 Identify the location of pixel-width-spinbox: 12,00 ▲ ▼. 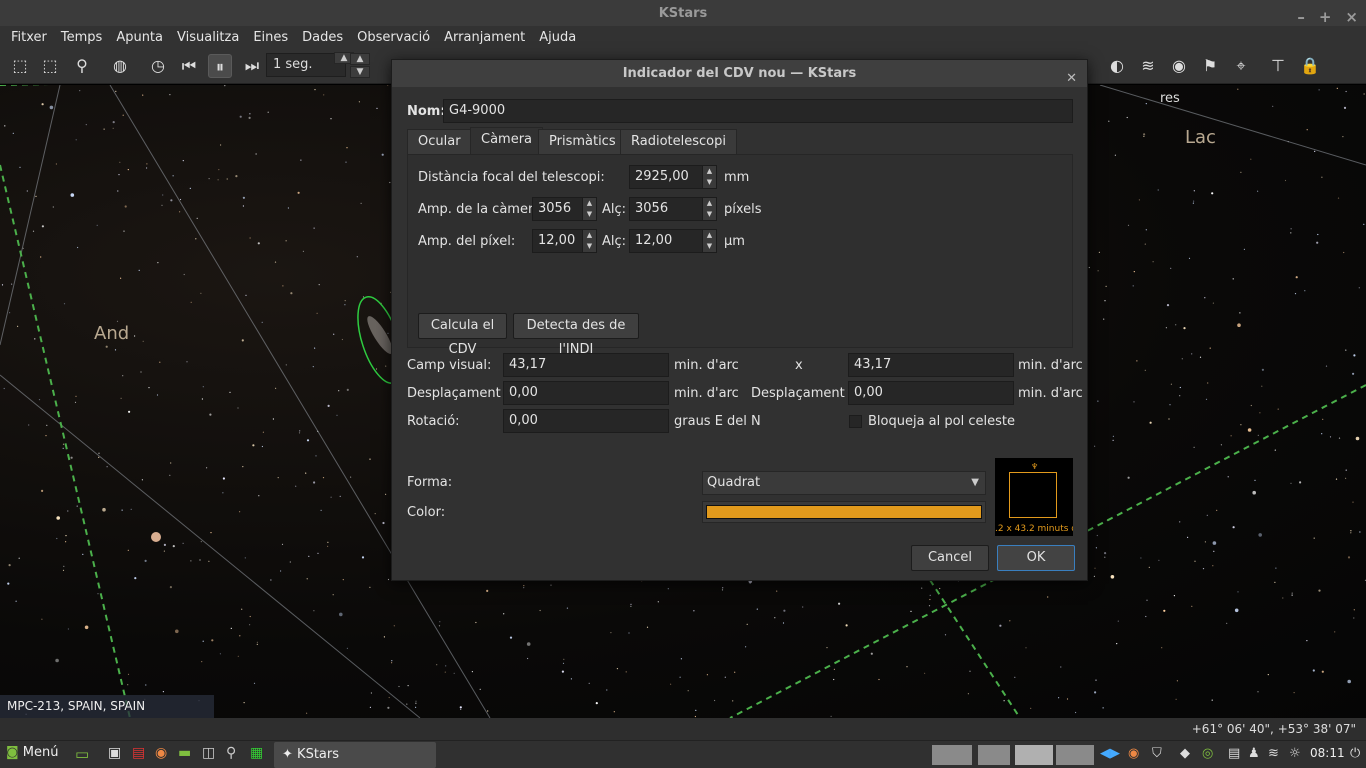
(564, 241).